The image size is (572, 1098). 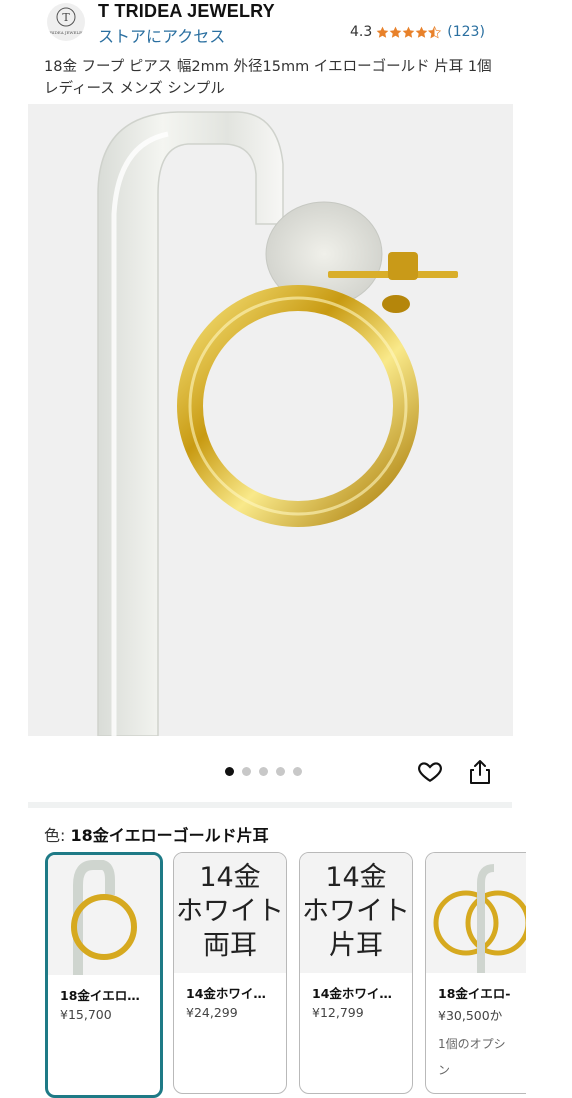 I want to click on selected-variant-name: 18金イエローゴールド片耳, so click(x=169, y=835).